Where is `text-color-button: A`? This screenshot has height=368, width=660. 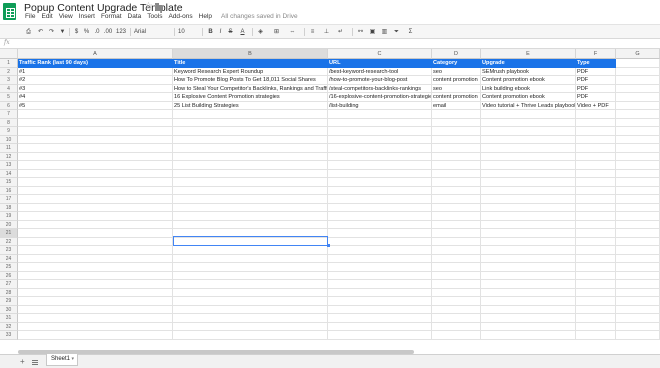 text-color-button: A is located at coordinates (242, 32).